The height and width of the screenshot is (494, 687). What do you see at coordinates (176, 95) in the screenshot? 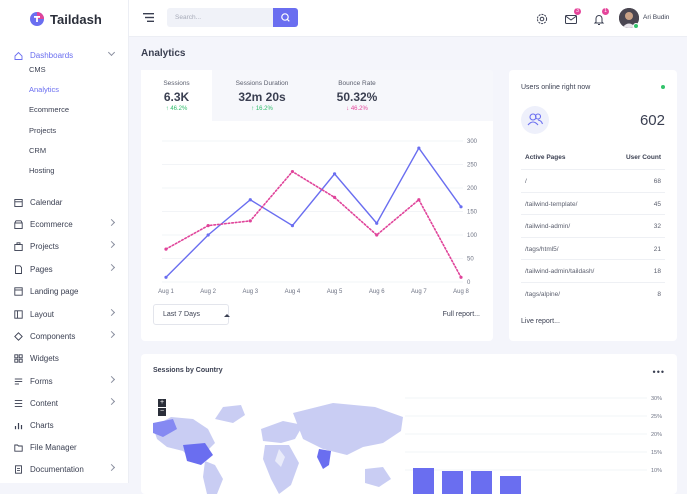
I see `stat-tab-sessions: Sessions 6.3K ↑ 46.2%` at bounding box center [176, 95].